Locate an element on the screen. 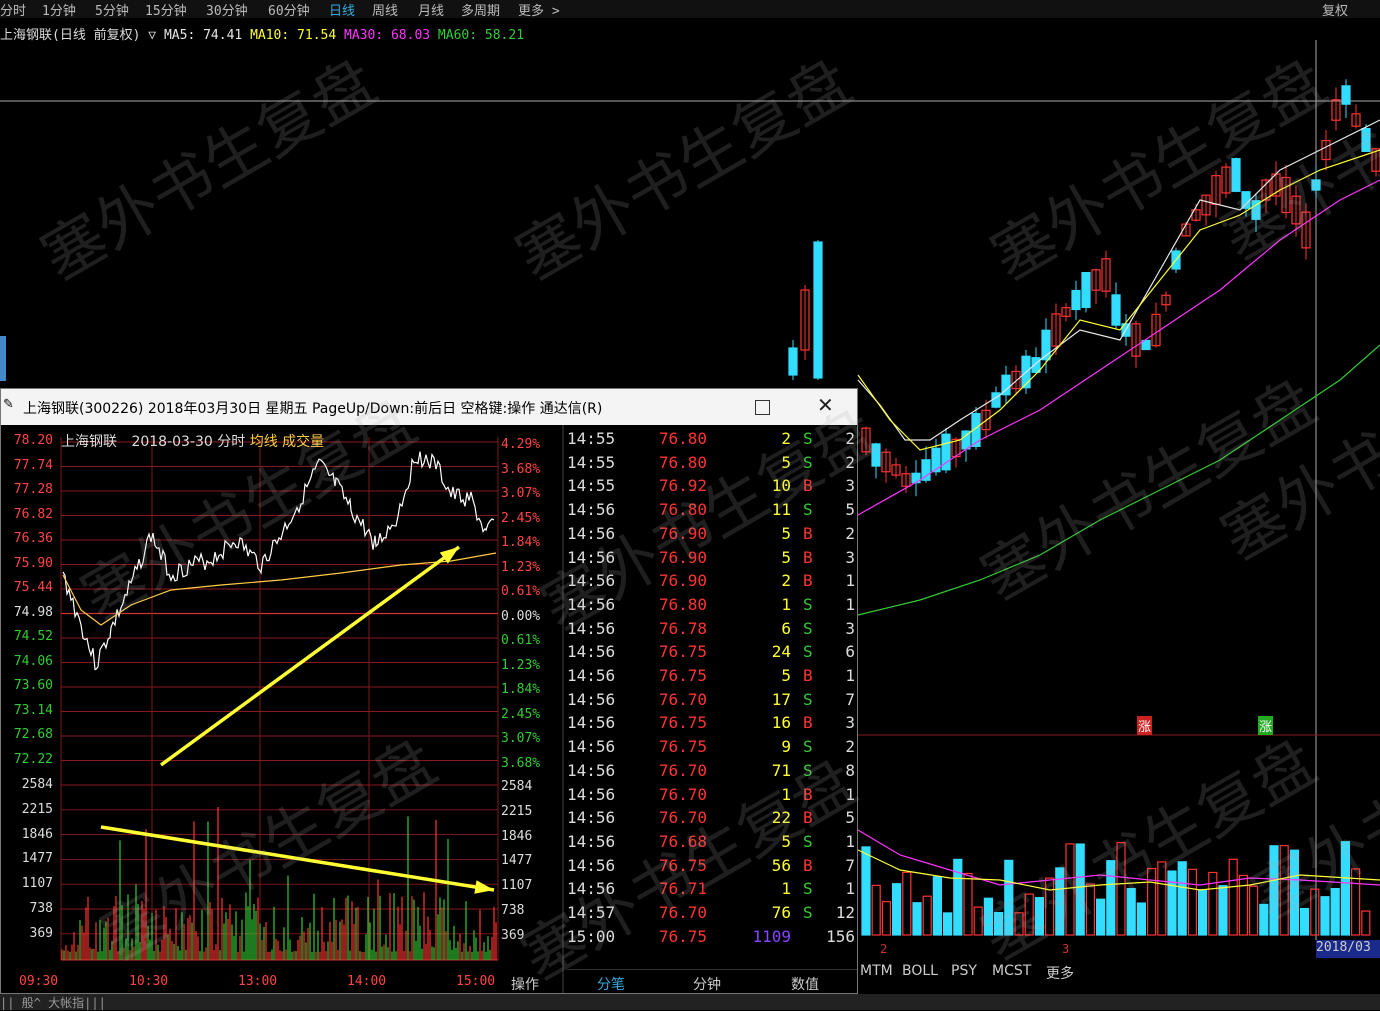 This screenshot has height=1011, width=1380. tick-volume: 11 is located at coordinates (781, 510).